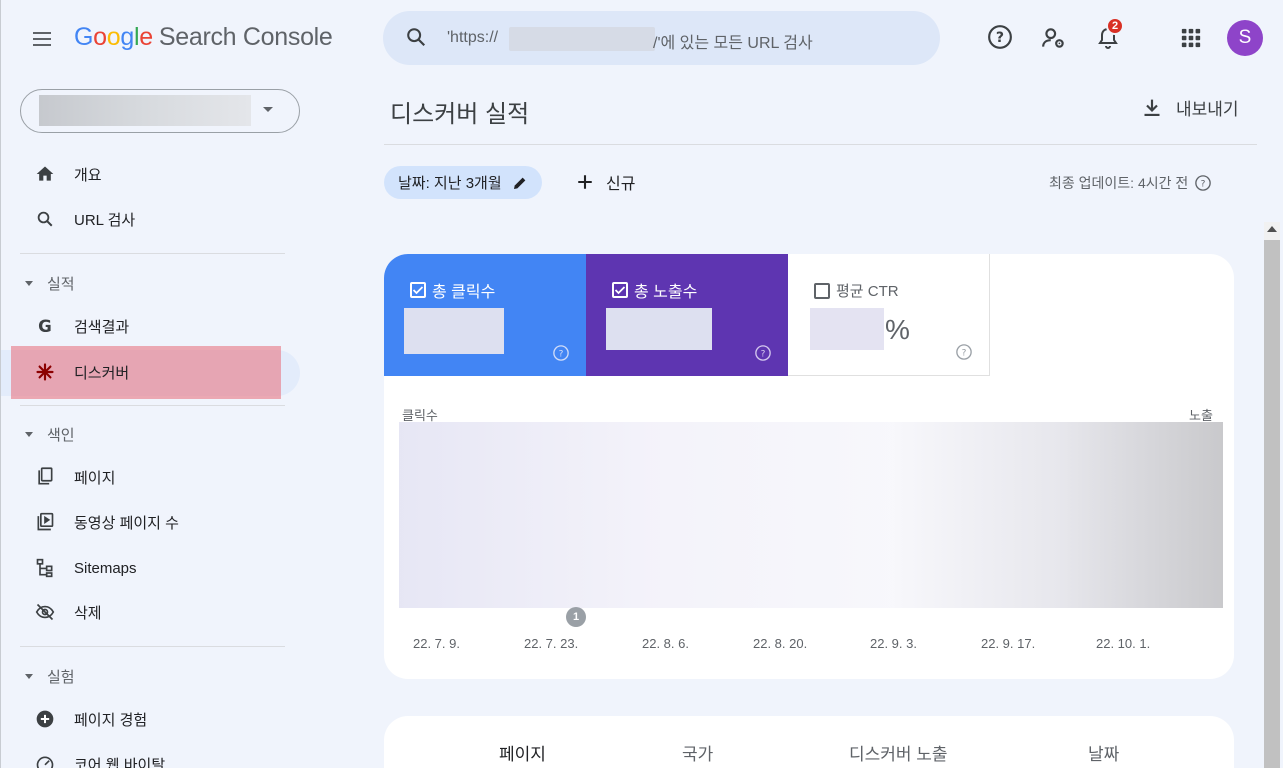  I want to click on section-toggle-performance: 실적, so click(49, 283).